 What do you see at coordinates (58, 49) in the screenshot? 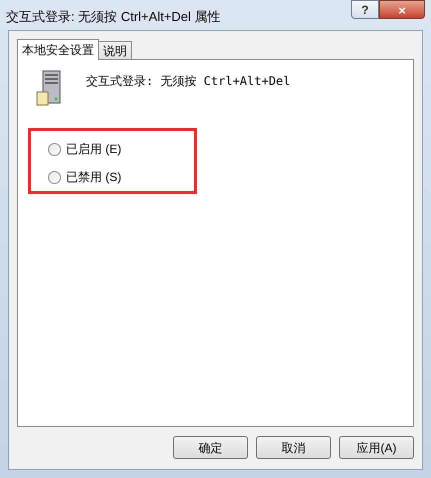
I see `tab: 本地安全设置` at bounding box center [58, 49].